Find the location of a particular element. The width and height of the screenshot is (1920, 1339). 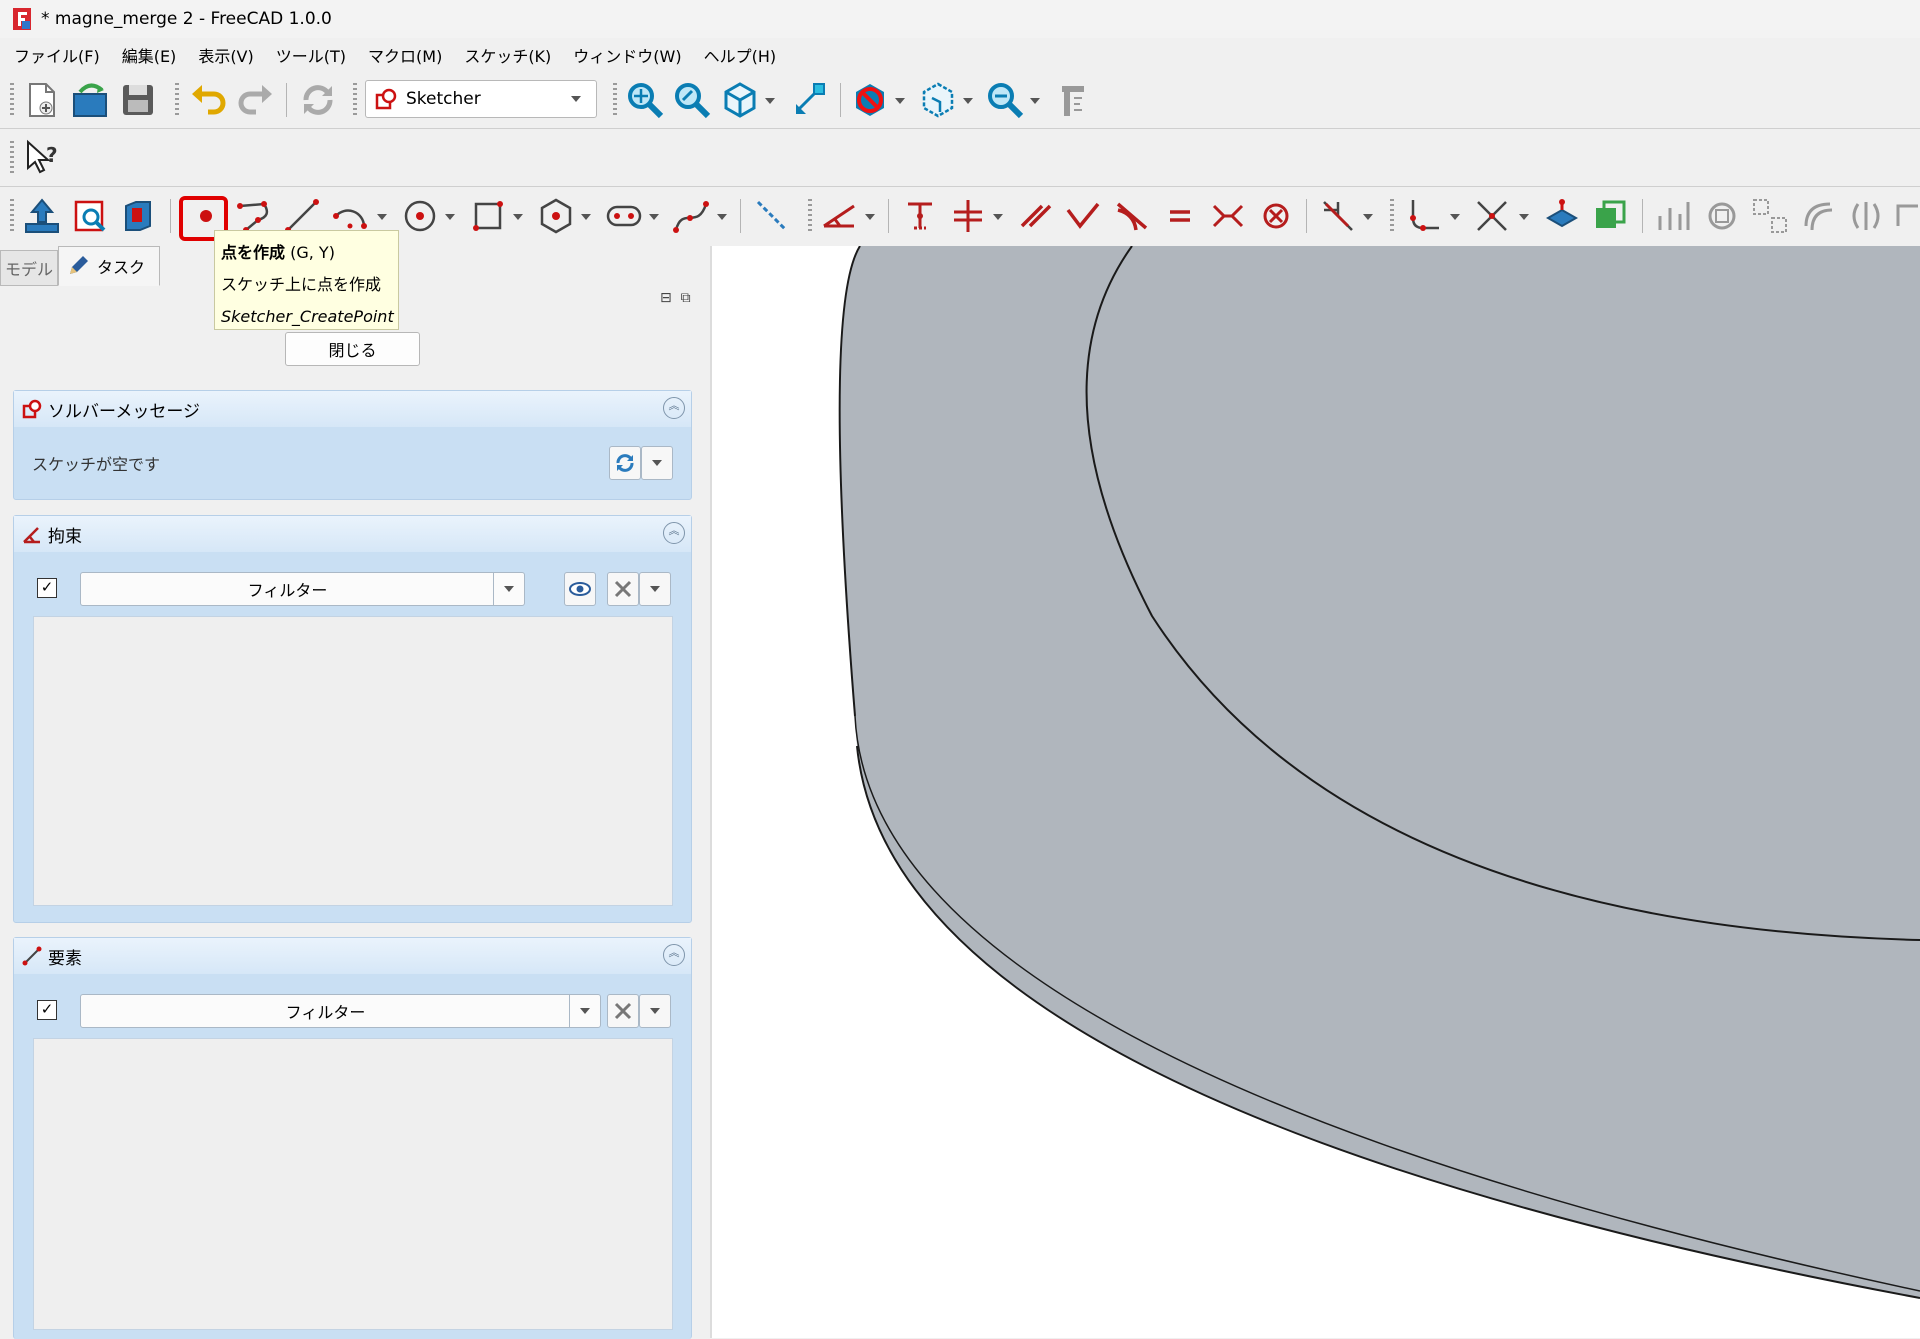

main-toolbar is located at coordinates (960, 100).